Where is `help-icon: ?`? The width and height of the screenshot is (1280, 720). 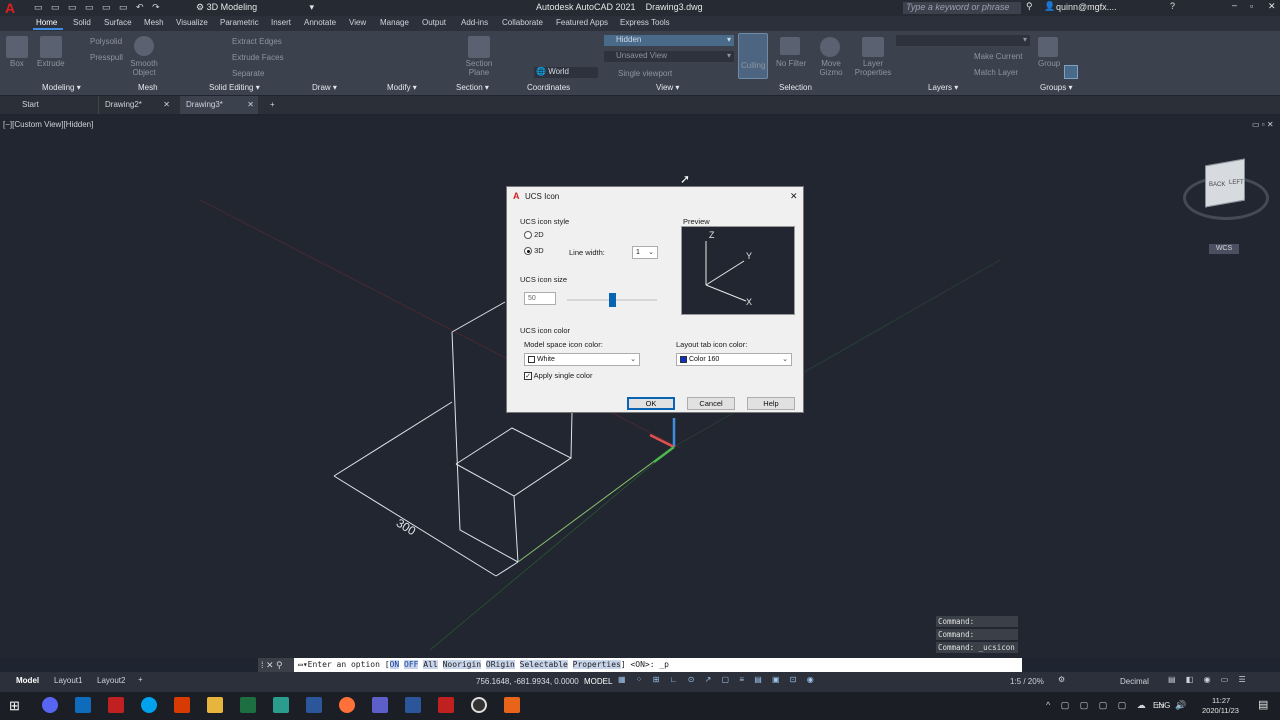
help-icon: ? is located at coordinates (1172, 6).